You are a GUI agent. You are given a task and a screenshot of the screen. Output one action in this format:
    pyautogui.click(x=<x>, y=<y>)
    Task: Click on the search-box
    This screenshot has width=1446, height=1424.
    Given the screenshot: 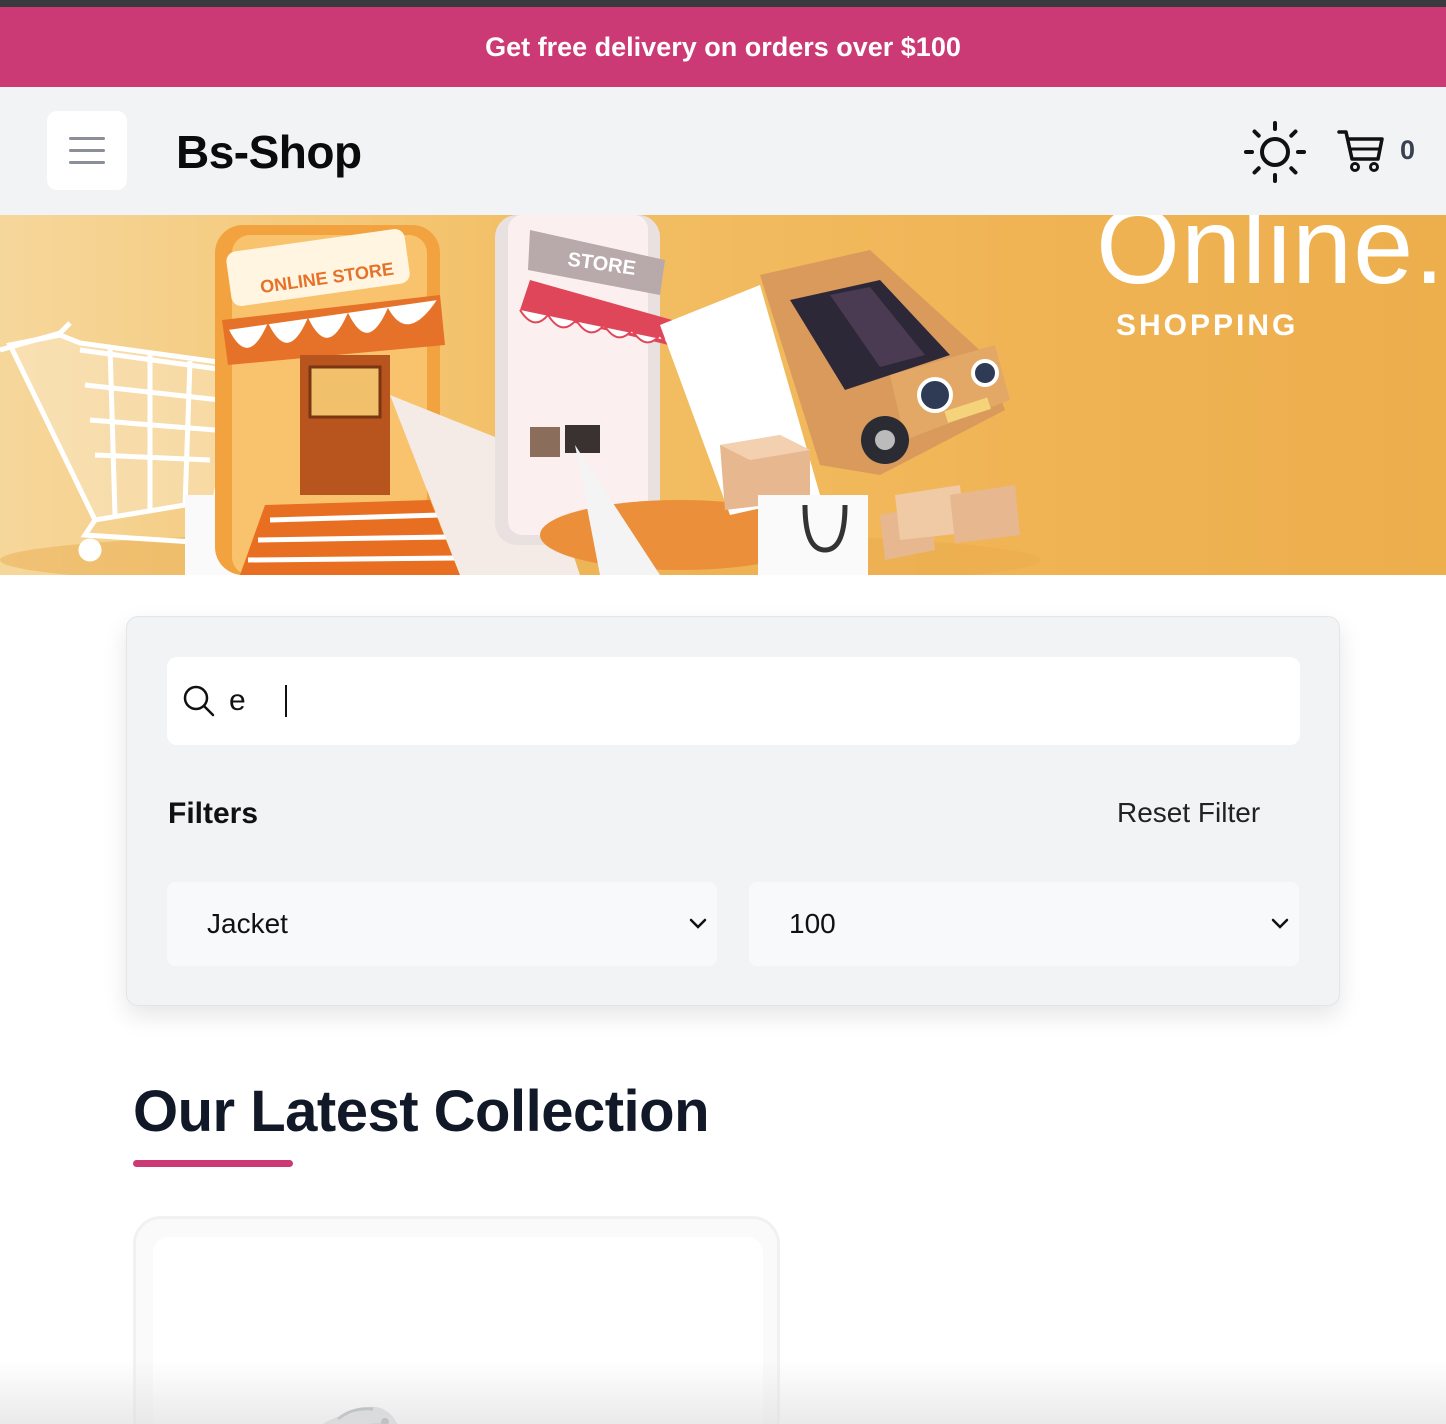 What is the action you would take?
    pyautogui.click(x=733, y=701)
    